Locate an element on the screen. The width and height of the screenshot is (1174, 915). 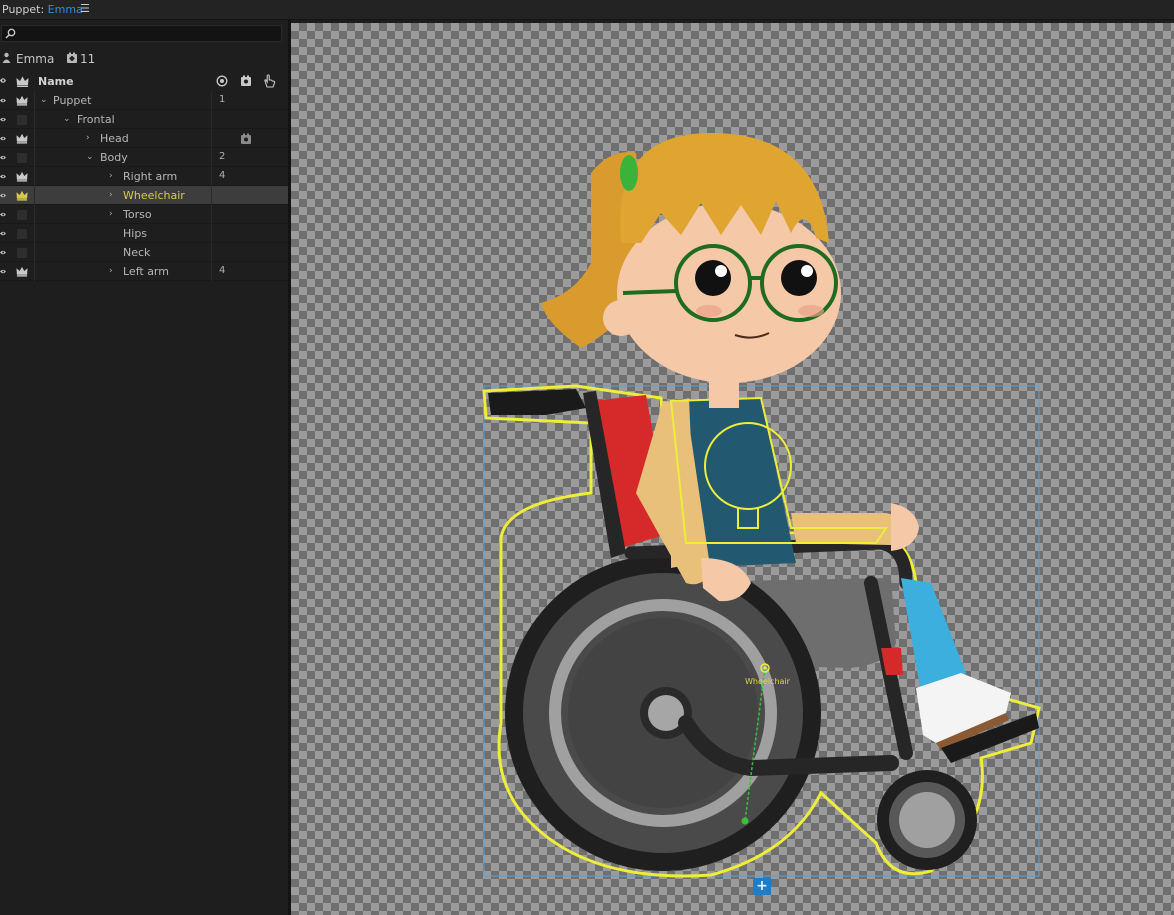
puppet-name: Emma is located at coordinates (35, 59).